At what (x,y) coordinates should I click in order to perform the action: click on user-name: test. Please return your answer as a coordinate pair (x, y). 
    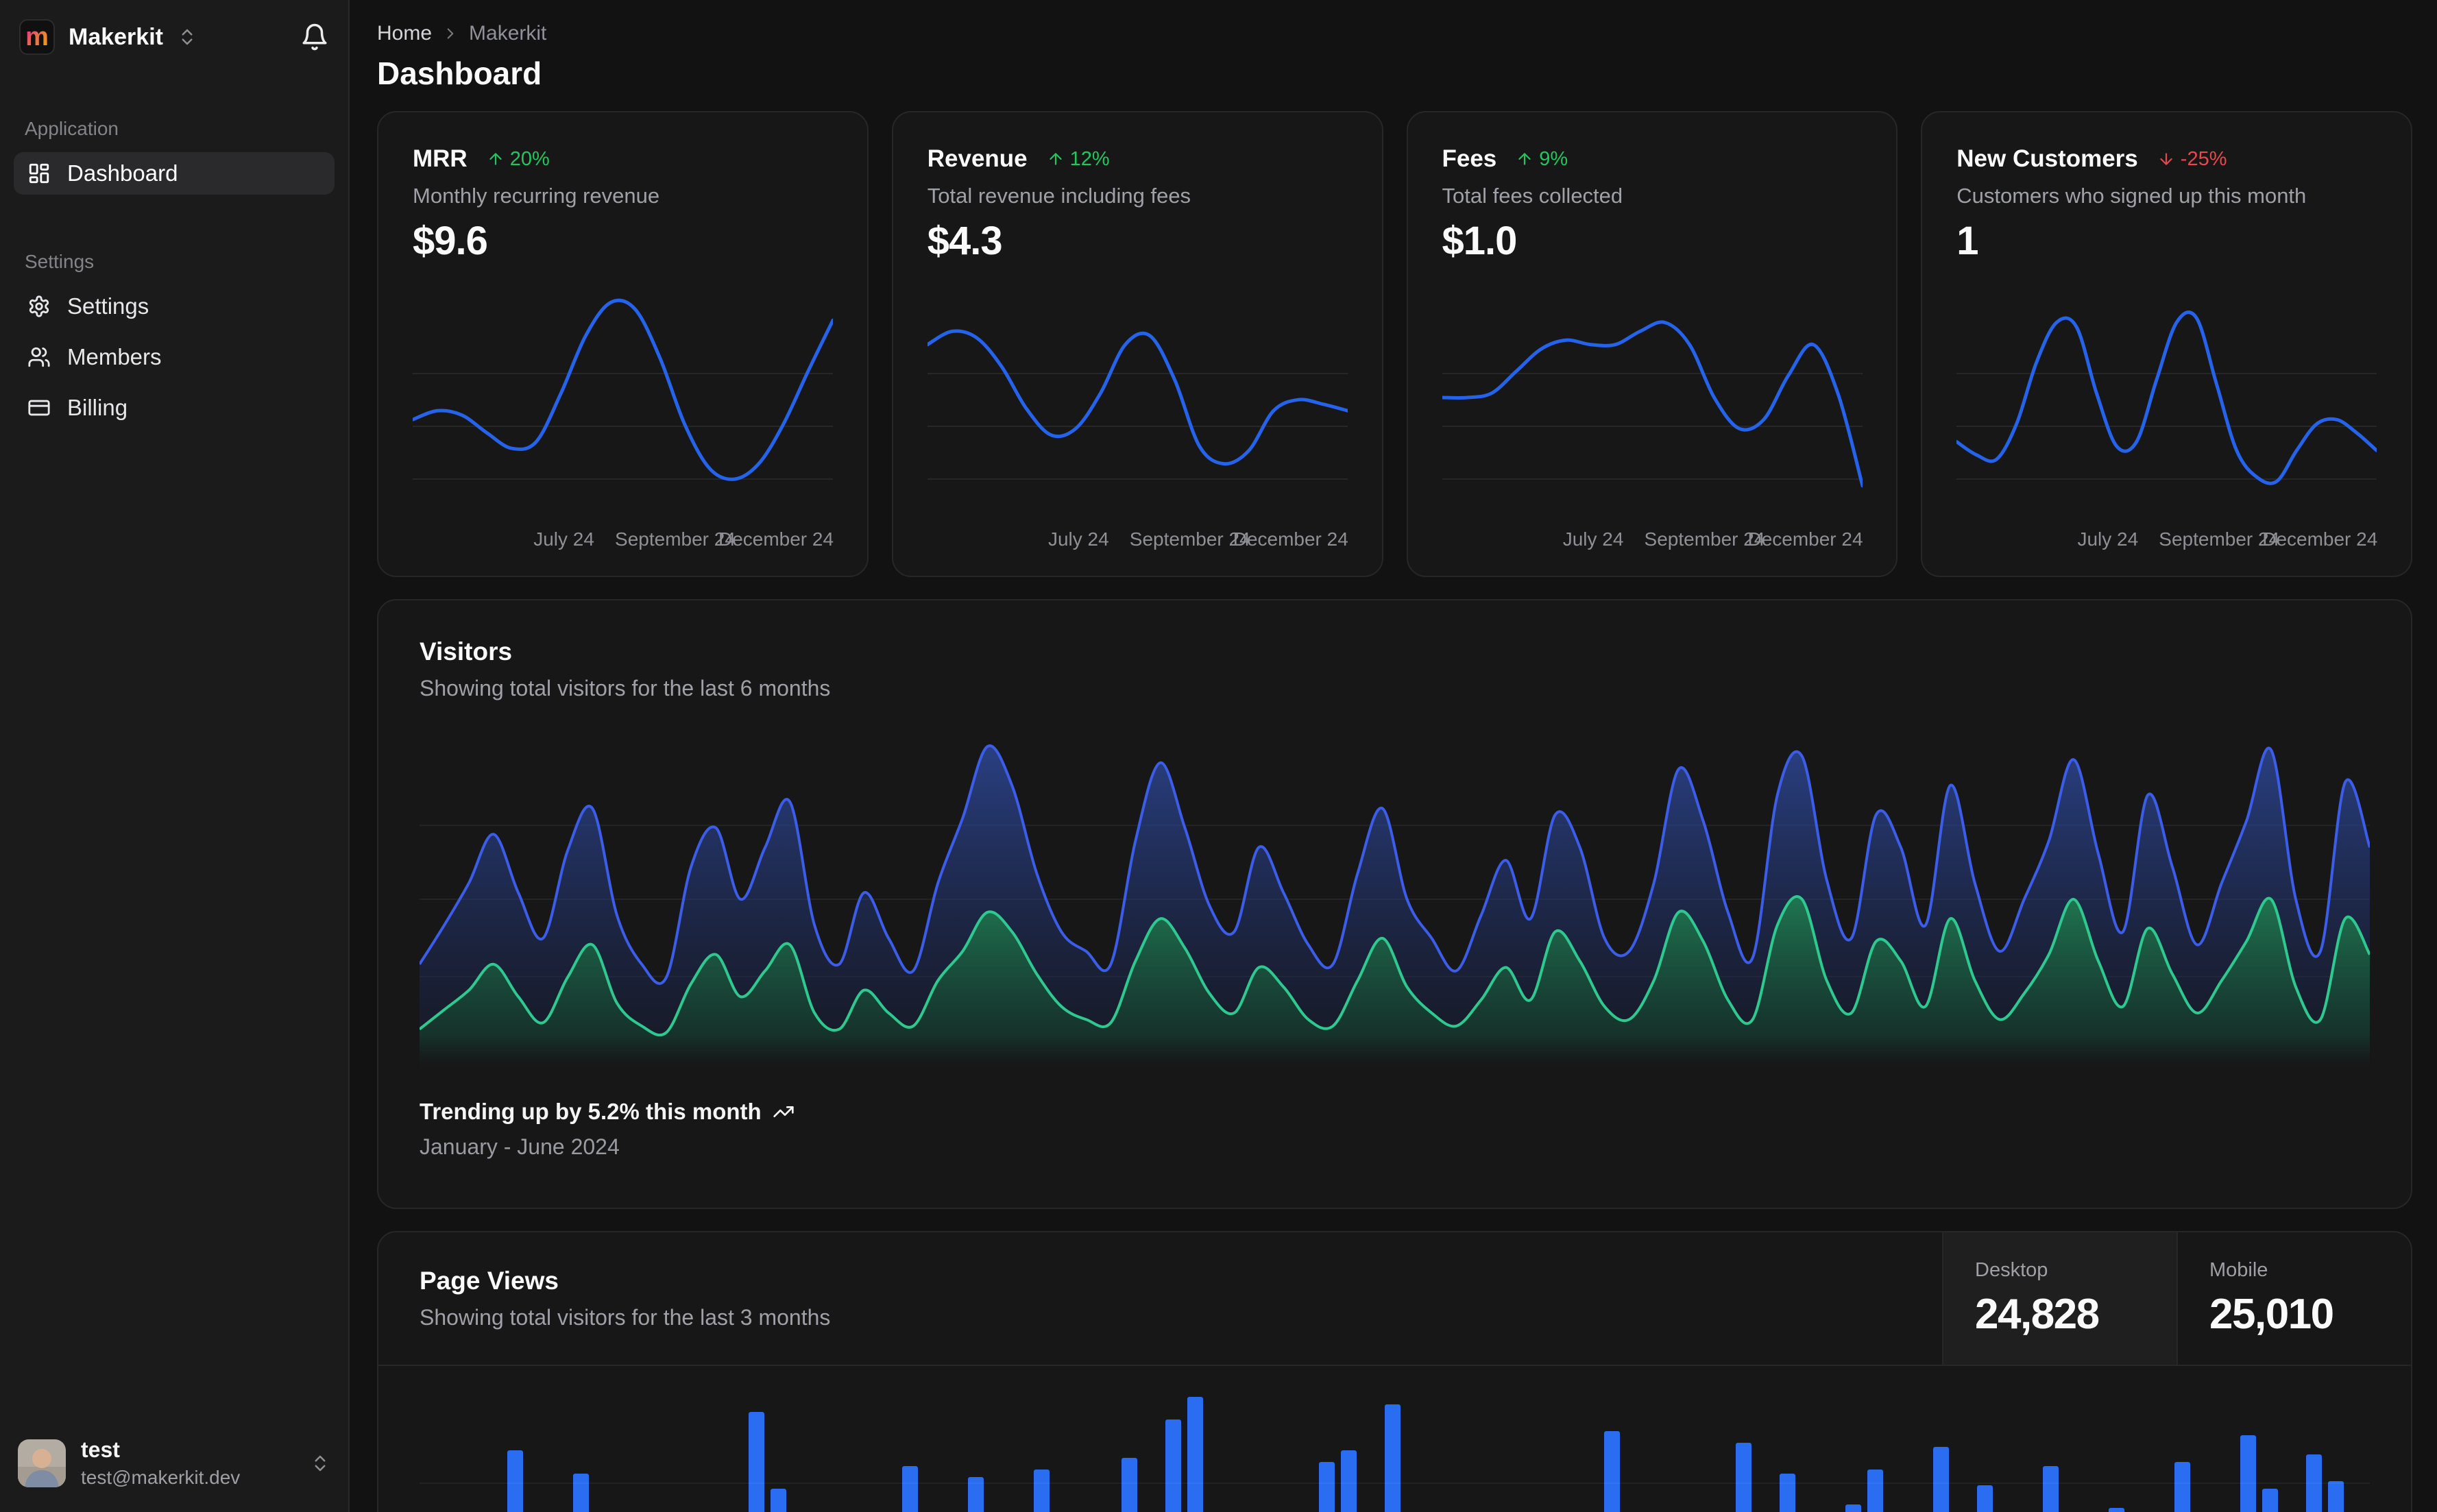
    Looking at the image, I should click on (100, 1449).